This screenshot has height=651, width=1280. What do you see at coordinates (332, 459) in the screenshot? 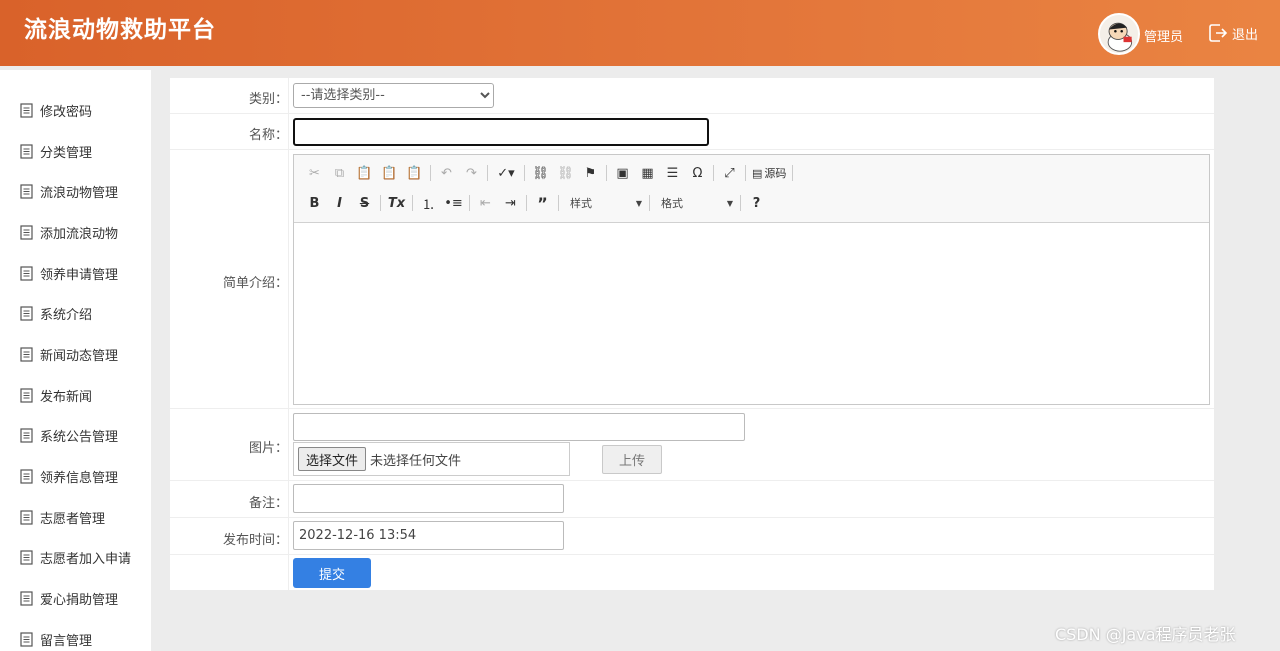
I see `choose-file-button: 选择文件` at bounding box center [332, 459].